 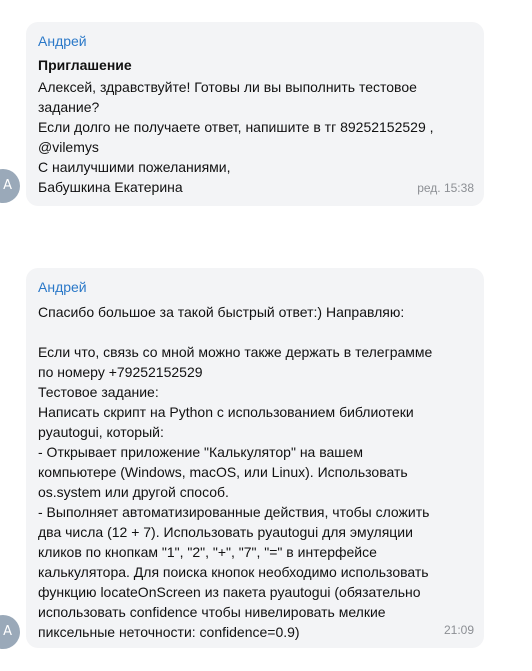 I want to click on message-subject: Приглашение, so click(x=85, y=65).